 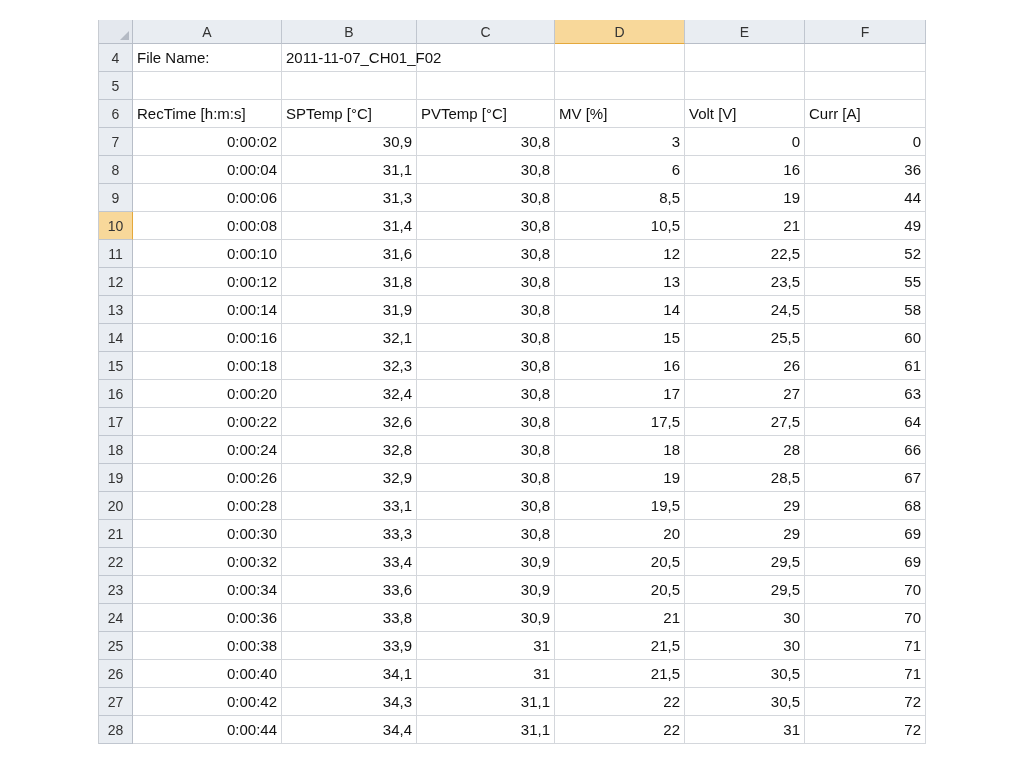 I want to click on cell-text: 21, so click(x=791, y=225).